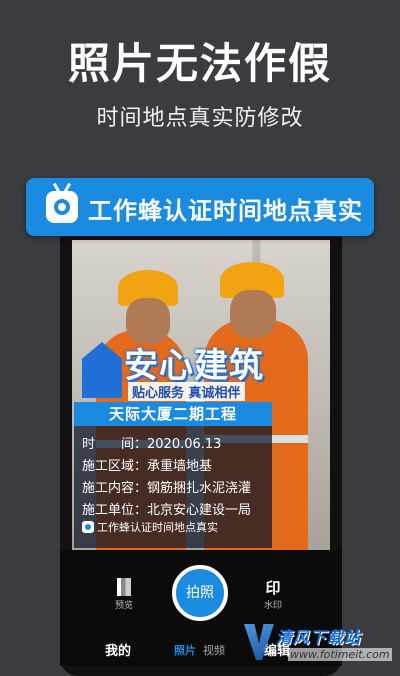 Image resolution: width=400 pixels, height=676 pixels. I want to click on verify-text: 工作蜂认证时间地点真实, so click(157, 527).